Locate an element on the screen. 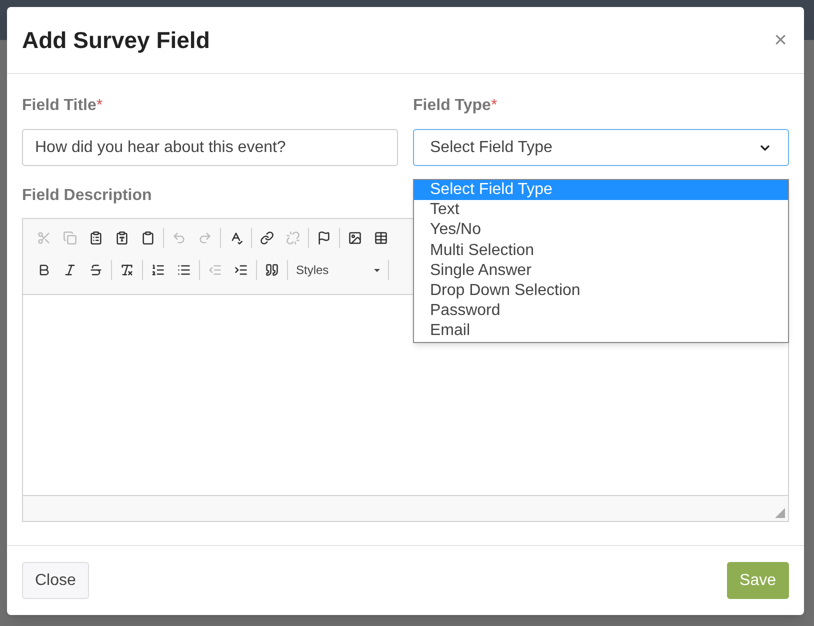 The height and width of the screenshot is (626, 814). field-label: Field Type is located at coordinates (452, 106).